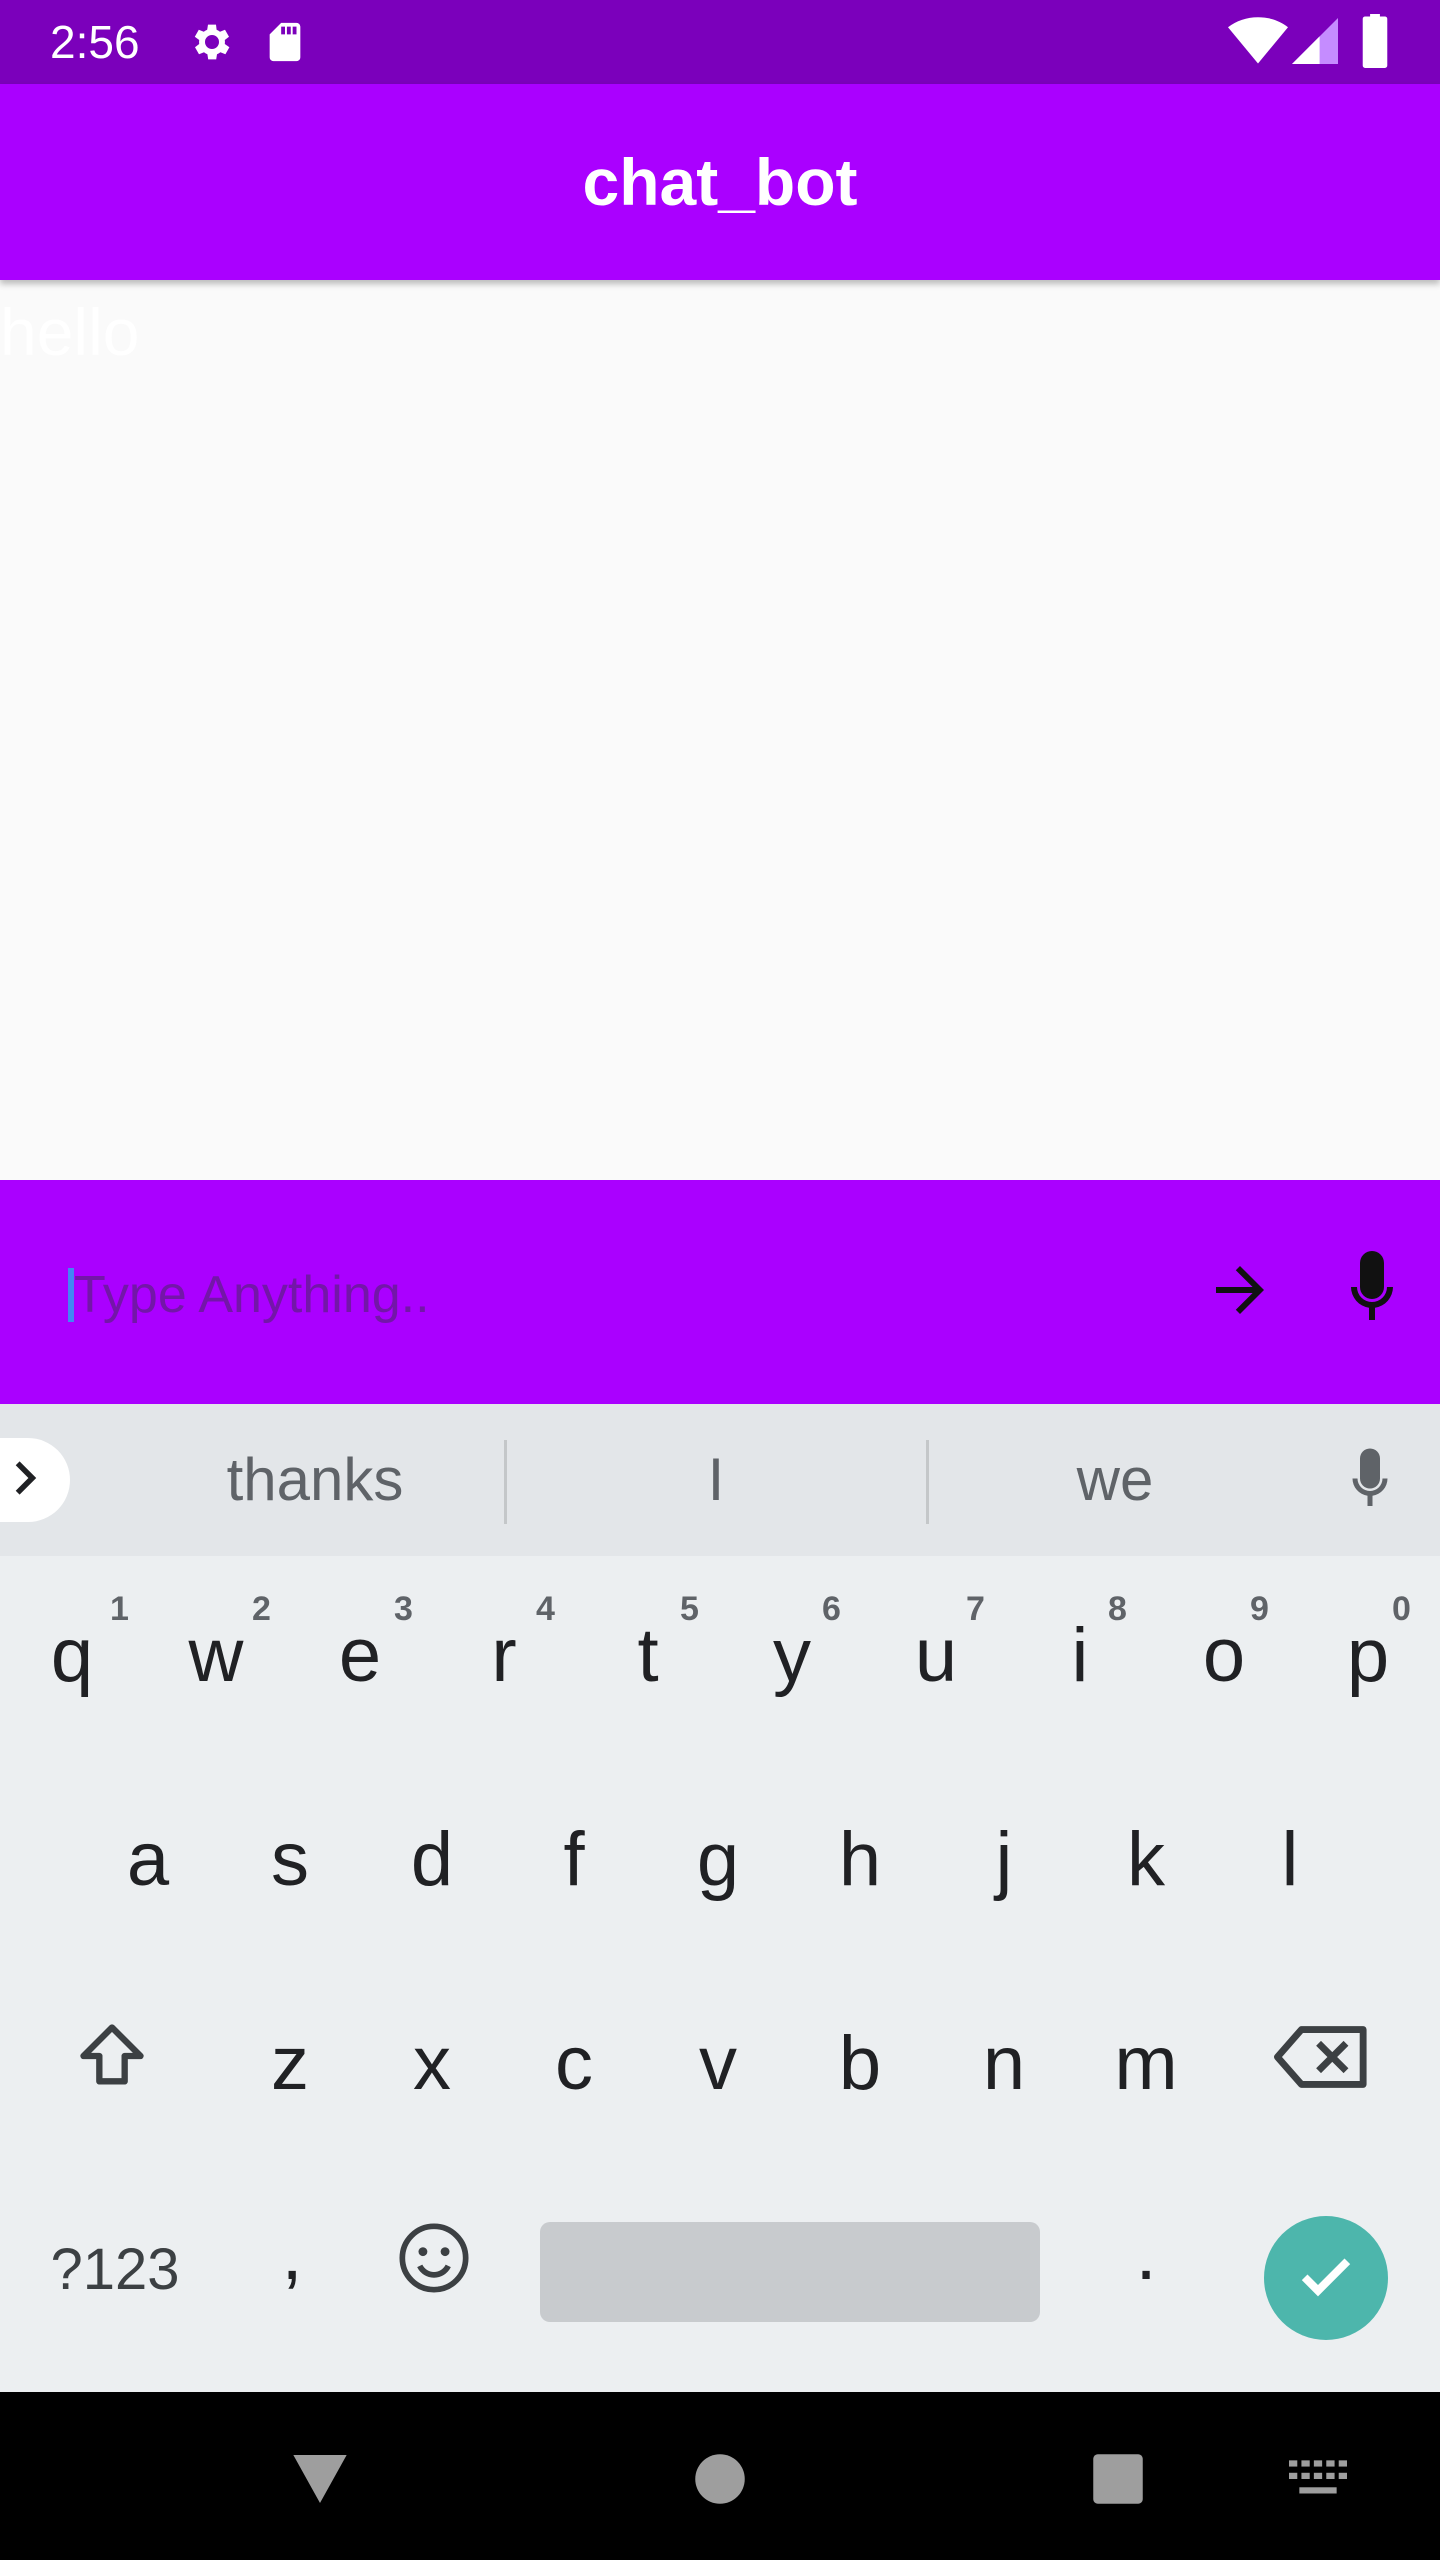 This screenshot has height=2560, width=1440. Describe the element at coordinates (432, 2064) in the screenshot. I see `key-x: x` at that location.